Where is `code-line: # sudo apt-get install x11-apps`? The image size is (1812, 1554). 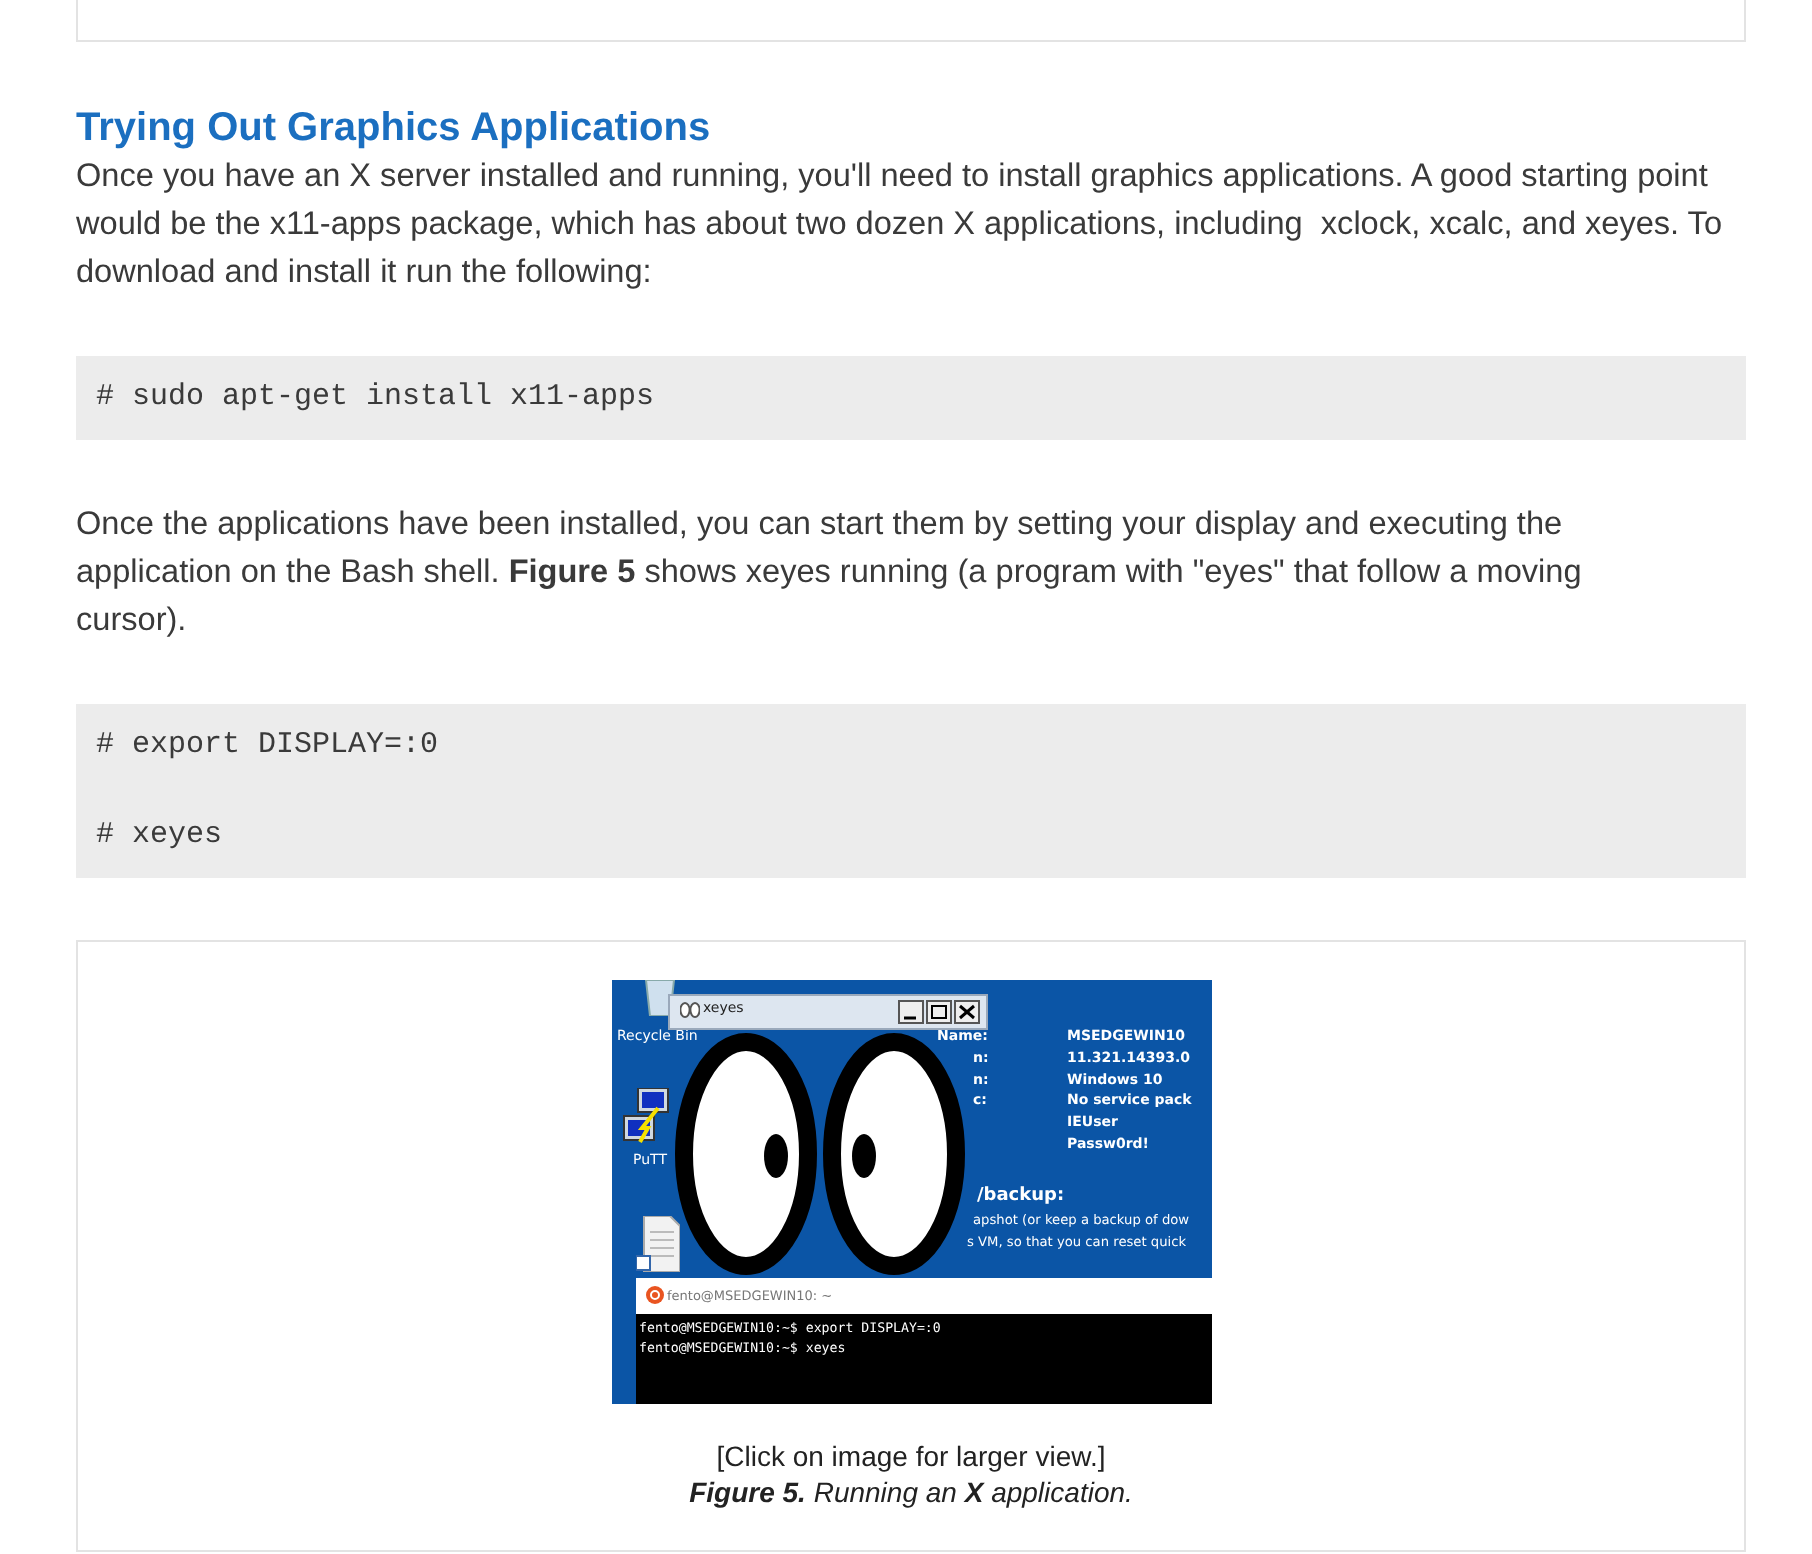
code-line: # sudo apt-get install x11-apps is located at coordinates (375, 398).